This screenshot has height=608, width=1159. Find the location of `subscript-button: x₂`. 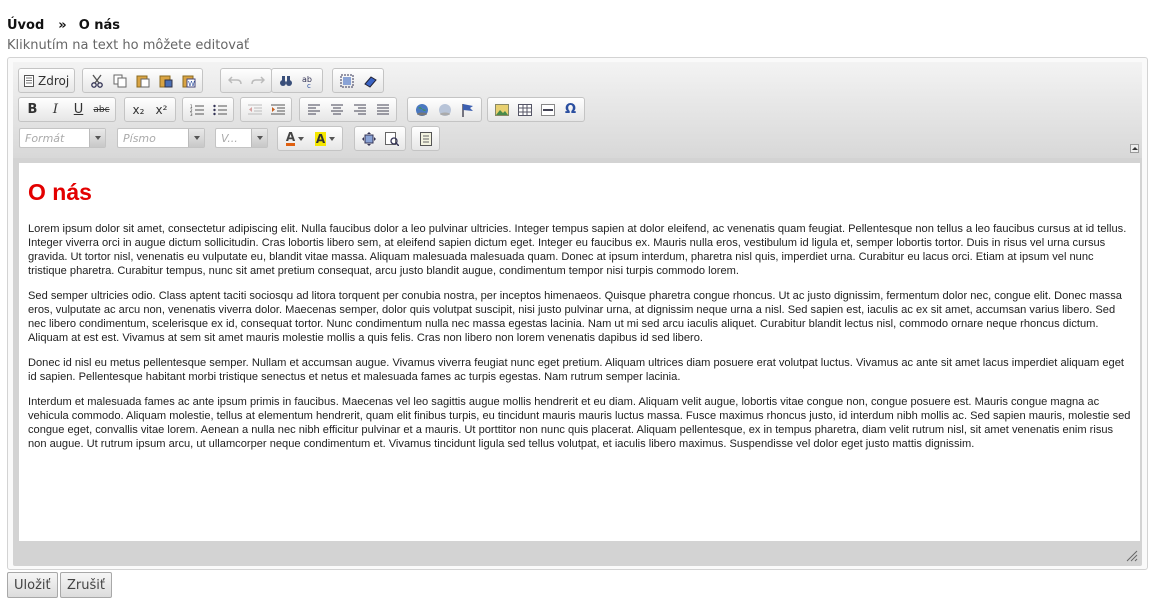

subscript-button: x₂ is located at coordinates (138, 109).